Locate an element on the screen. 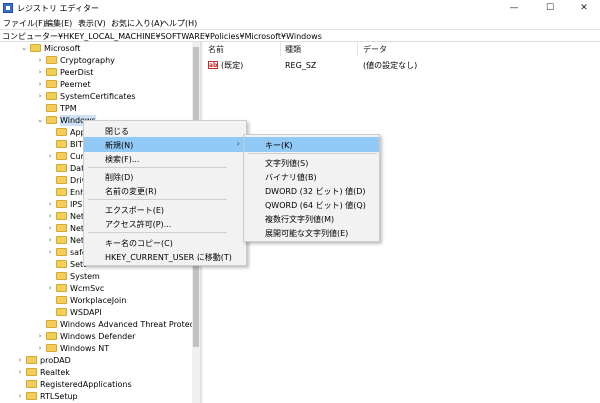 The height and width of the screenshot is (403, 600). tree-item-label: Net is located at coordinates (77, 216).